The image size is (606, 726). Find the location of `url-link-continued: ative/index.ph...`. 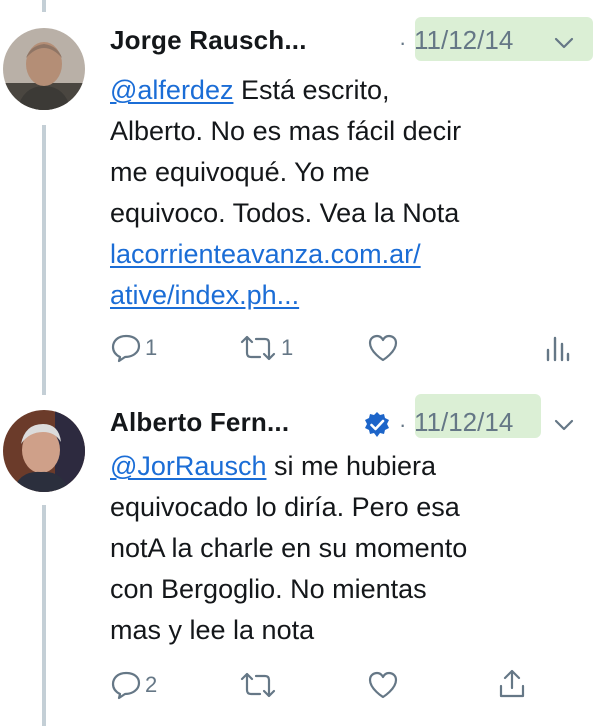

url-link-continued: ative/index.ph... is located at coordinates (204, 295).